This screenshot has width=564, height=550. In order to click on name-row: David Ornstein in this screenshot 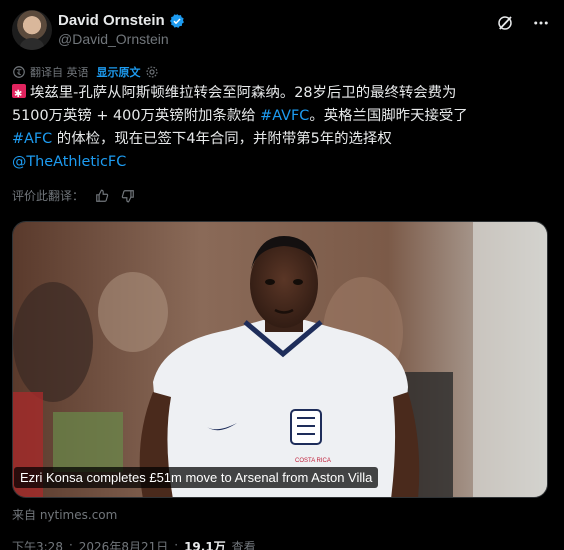, I will do `click(121, 20)`.